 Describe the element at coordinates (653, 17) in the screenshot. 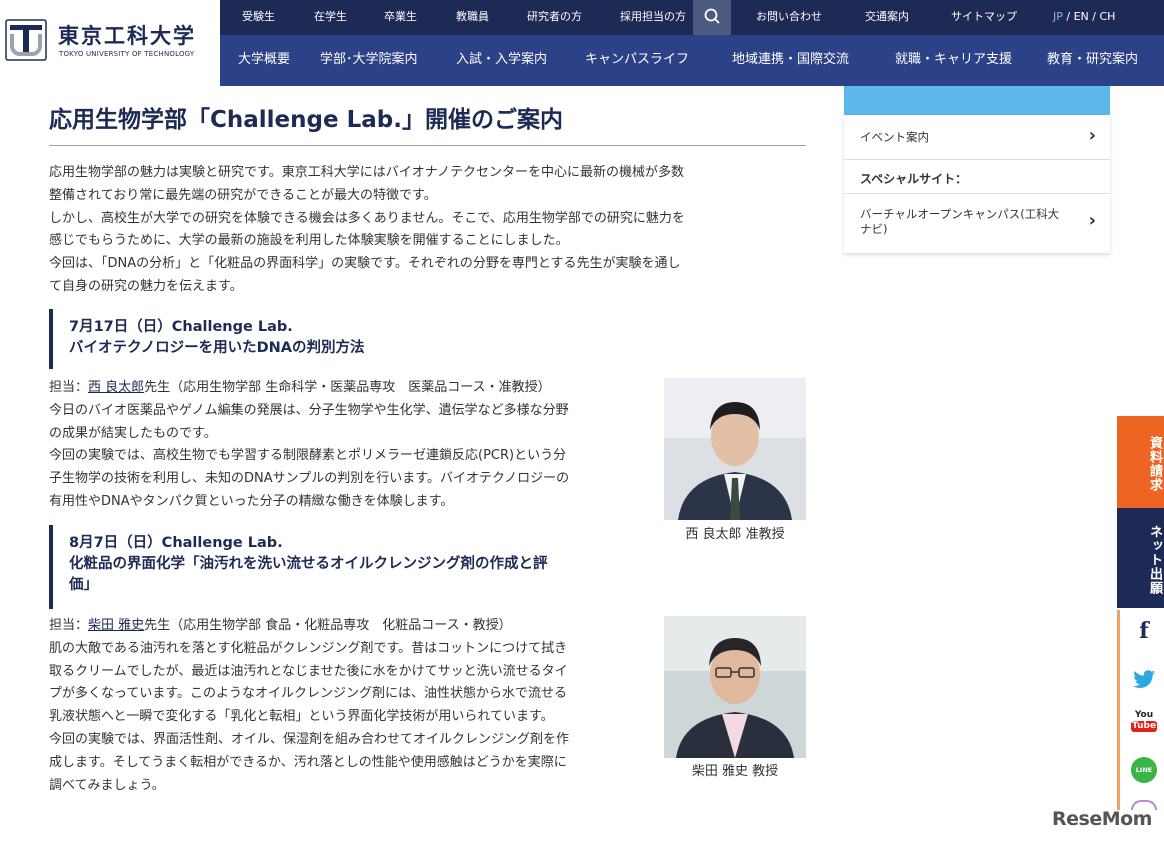

I see `top-link-recruiters: 採用担当の方` at that location.